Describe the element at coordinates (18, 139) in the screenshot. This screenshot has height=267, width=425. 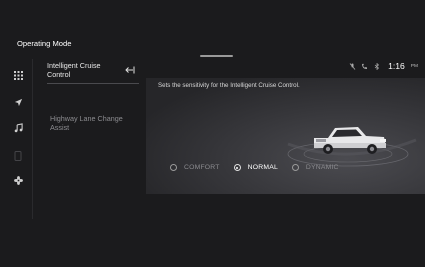
I see `nav-rail` at that location.